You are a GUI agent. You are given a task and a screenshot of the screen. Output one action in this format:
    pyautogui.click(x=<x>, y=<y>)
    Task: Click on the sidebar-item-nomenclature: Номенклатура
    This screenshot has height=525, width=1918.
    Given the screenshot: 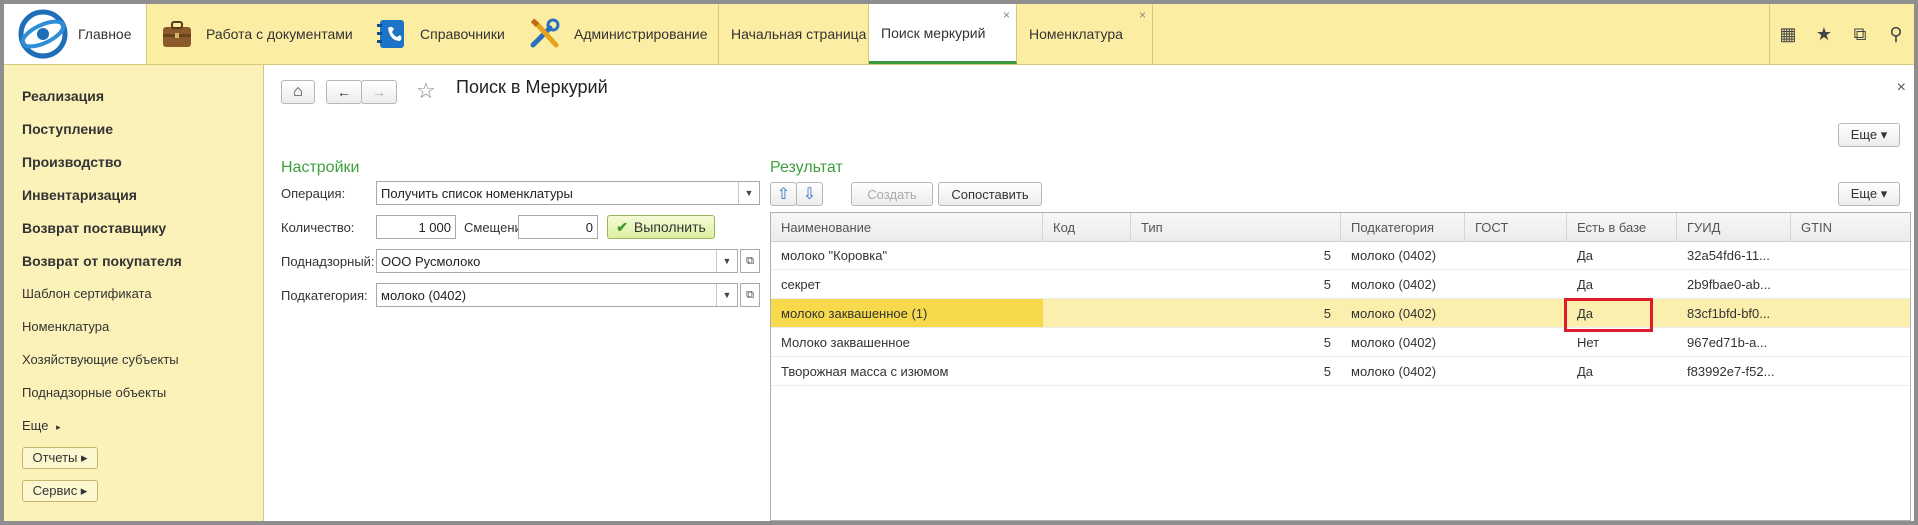 What is the action you would take?
    pyautogui.click(x=65, y=326)
    